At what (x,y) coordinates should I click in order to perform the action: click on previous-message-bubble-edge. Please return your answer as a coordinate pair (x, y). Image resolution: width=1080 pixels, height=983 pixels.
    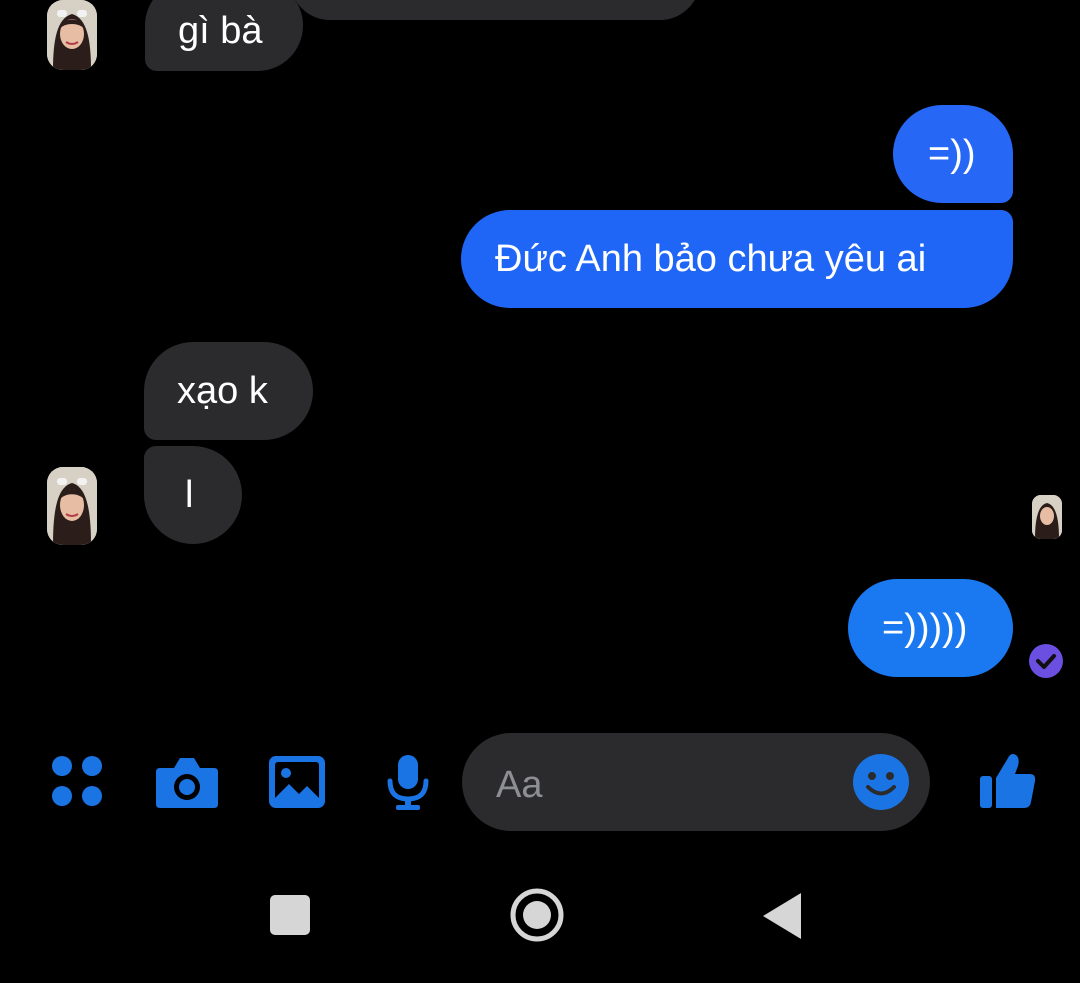
    Looking at the image, I should click on (495, 10).